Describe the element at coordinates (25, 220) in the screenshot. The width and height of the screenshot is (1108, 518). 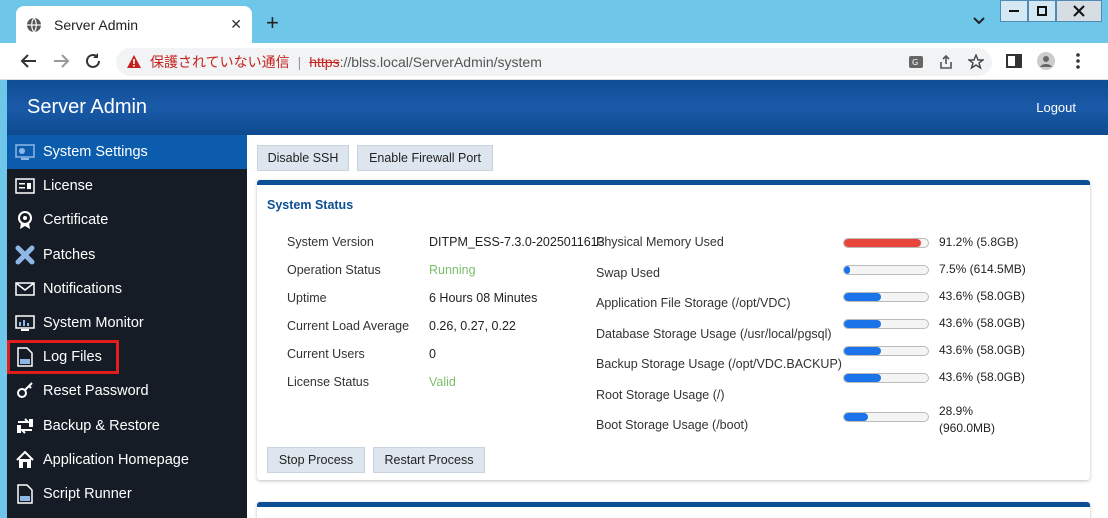
I see `certificate-icon` at that location.